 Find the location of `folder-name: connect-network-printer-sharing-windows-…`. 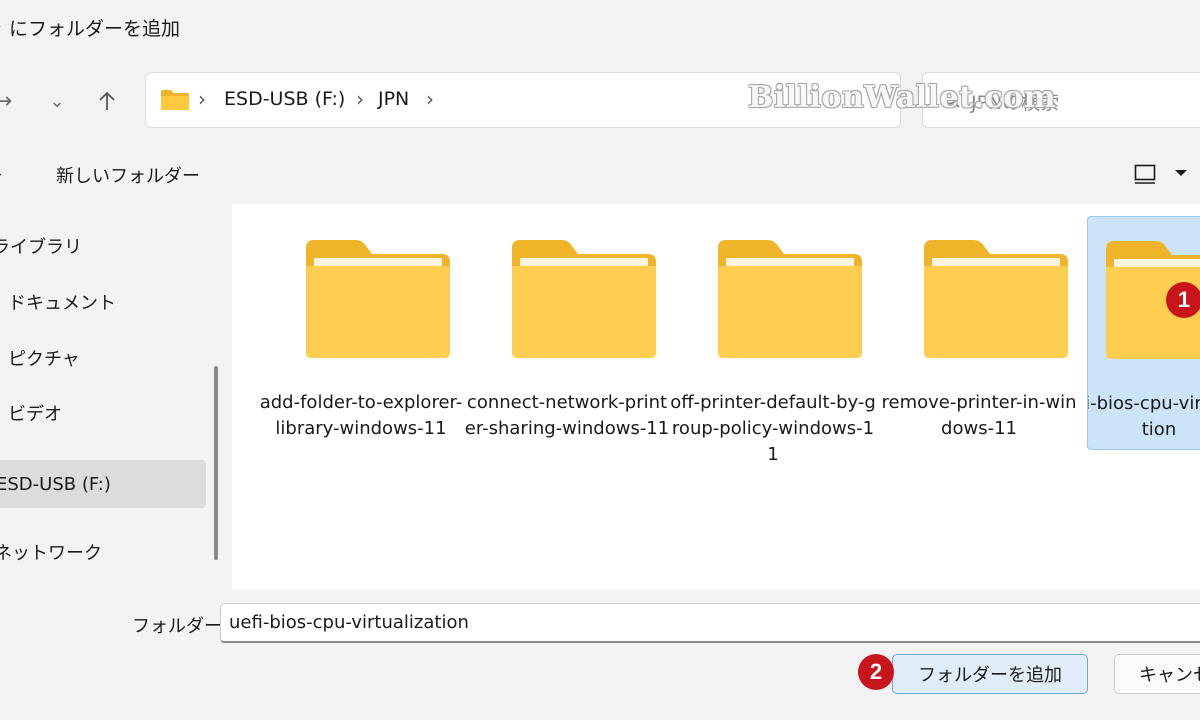

folder-name: connect-network-printer-sharing-windows-… is located at coordinates (567, 415).